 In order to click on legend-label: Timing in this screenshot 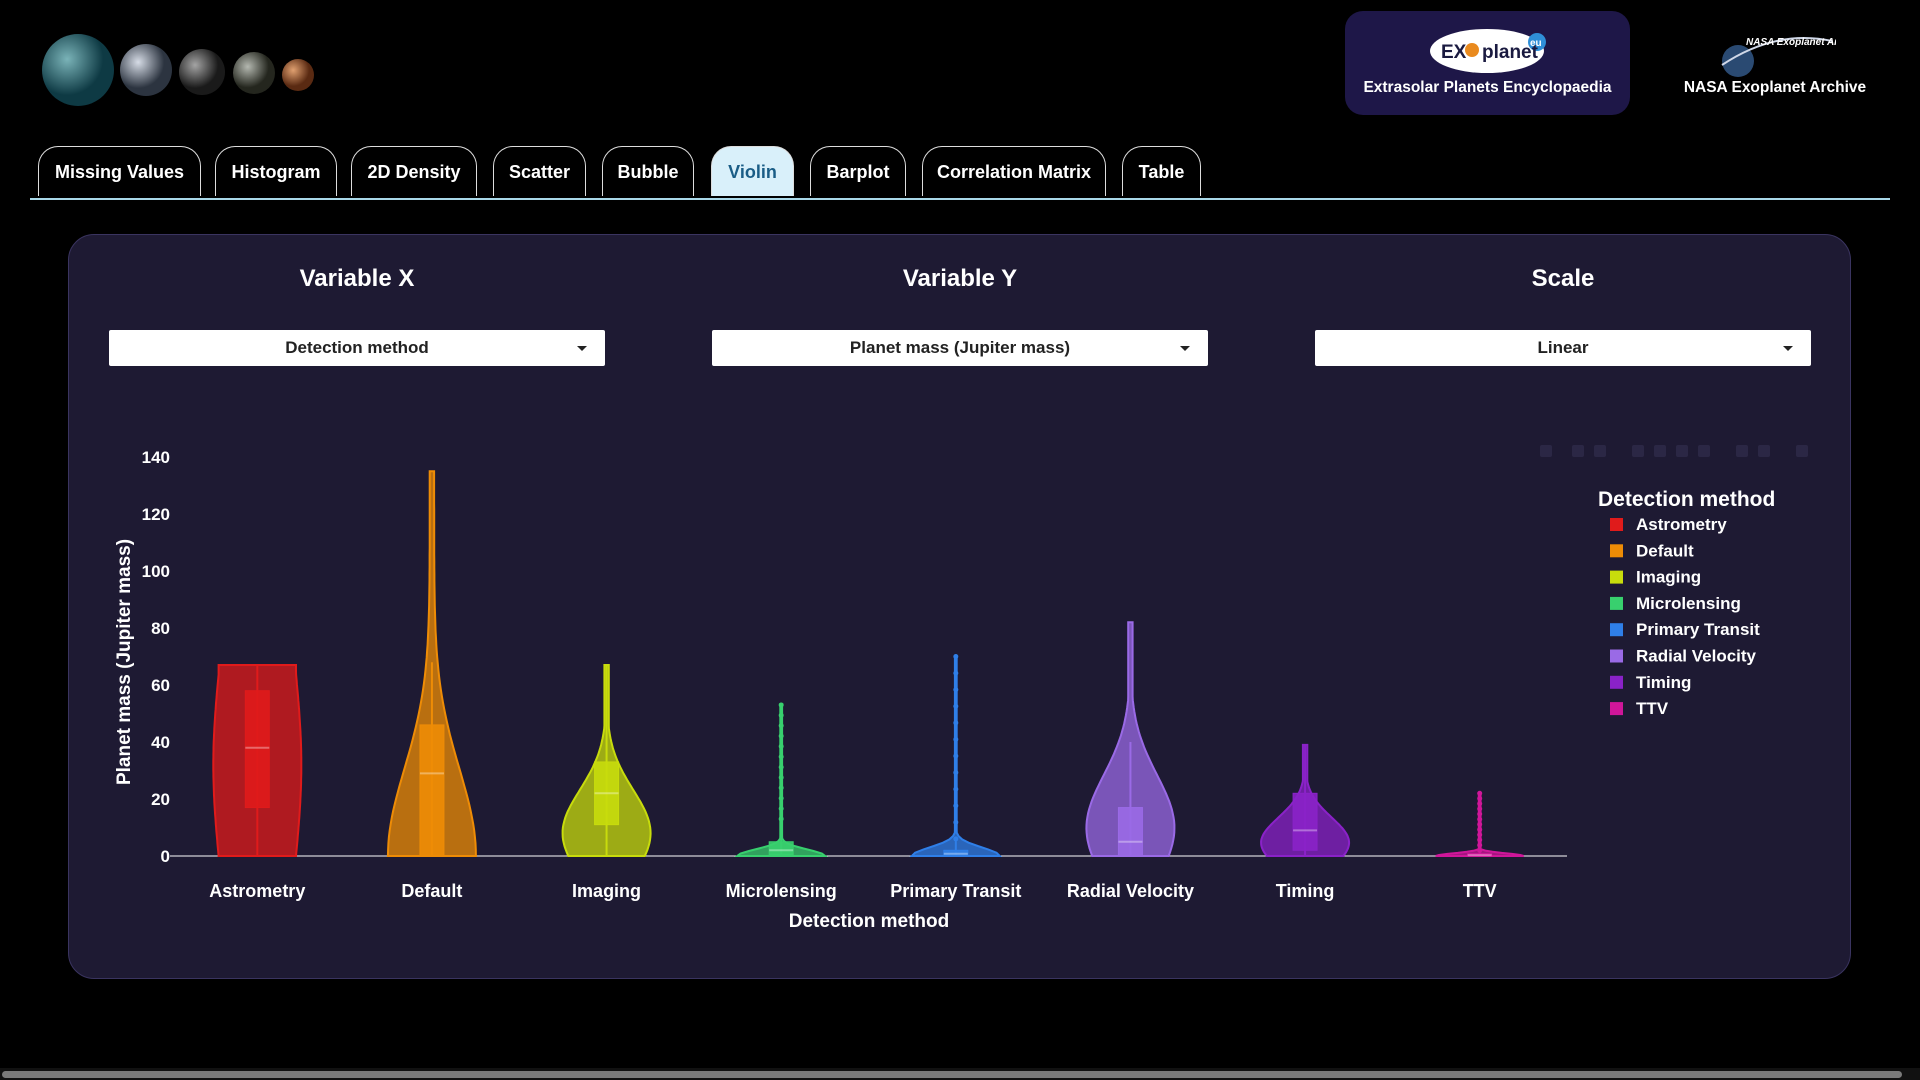, I will do `click(1663, 682)`.